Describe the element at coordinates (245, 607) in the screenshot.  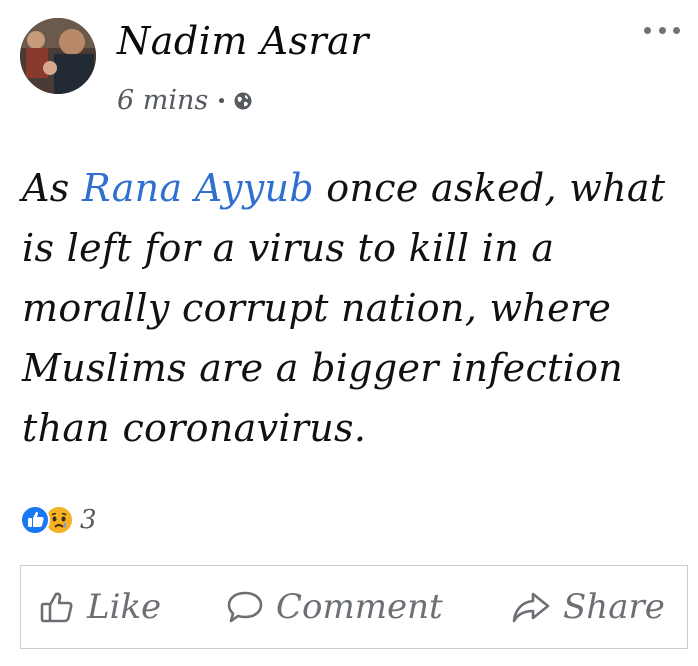
I see `comment-bubble-icon` at that location.